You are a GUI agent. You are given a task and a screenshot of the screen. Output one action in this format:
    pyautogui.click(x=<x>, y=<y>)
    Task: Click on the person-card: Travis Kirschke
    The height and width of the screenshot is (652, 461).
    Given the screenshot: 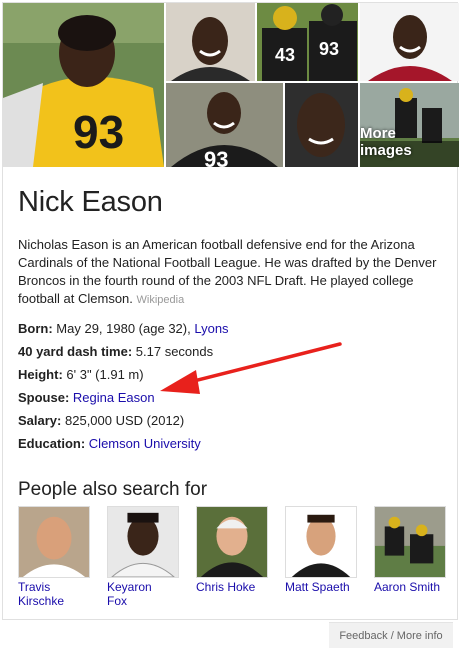 What is the action you would take?
    pyautogui.click(x=55, y=557)
    